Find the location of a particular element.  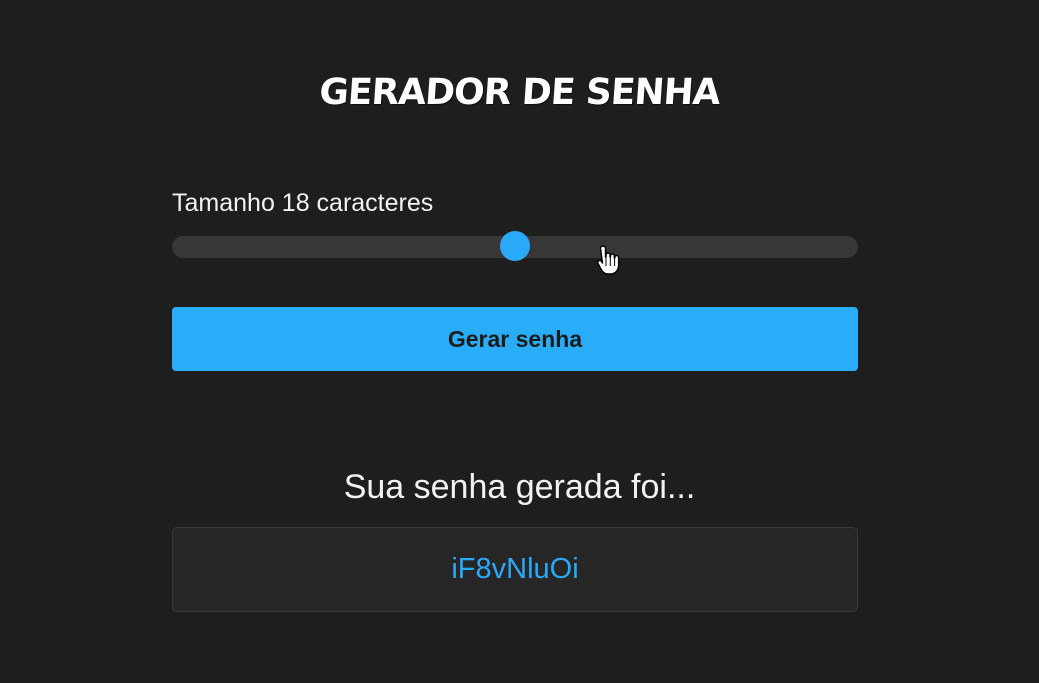

page-title: GERADOR DE SENHA is located at coordinates (519, 92).